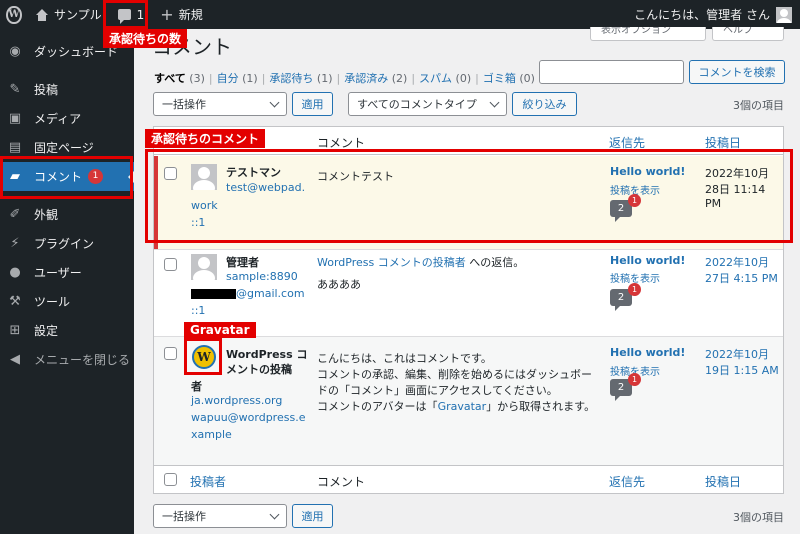 The width and height of the screenshot is (800, 534). I want to click on site-name-link: サンプル, so click(69, 14).